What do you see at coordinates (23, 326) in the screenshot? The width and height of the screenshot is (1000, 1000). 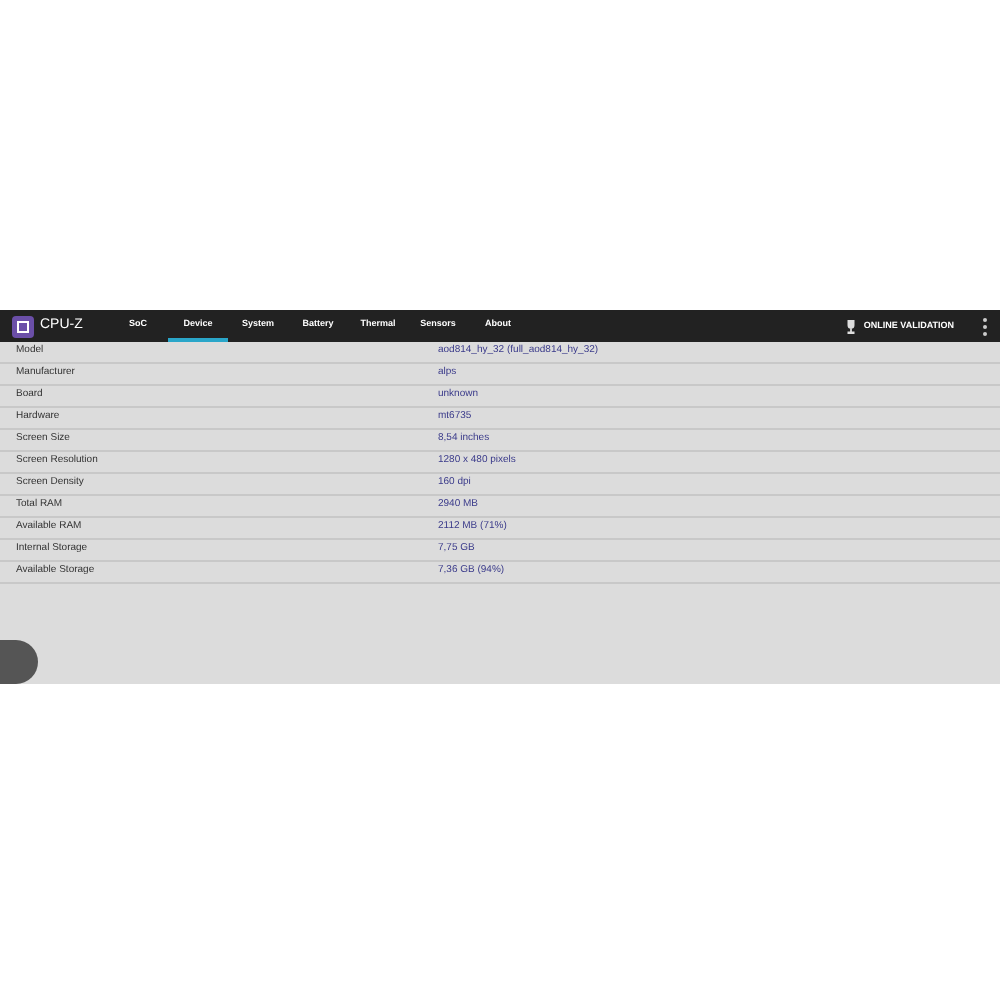 I see `chip-icon` at bounding box center [23, 326].